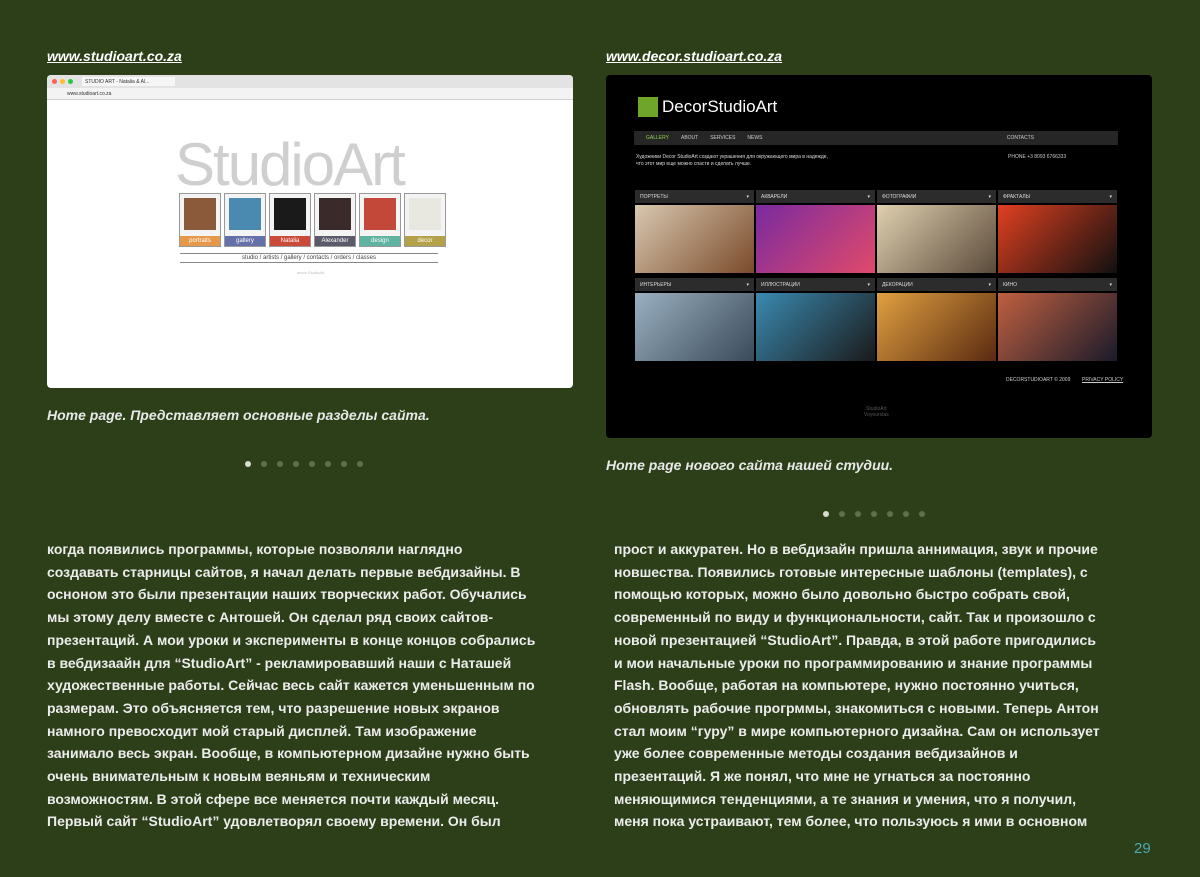 The height and width of the screenshot is (877, 1200). I want to click on gallery-cell-header: ИЛЛЮСТРАЦИИ ▾, so click(815, 284).